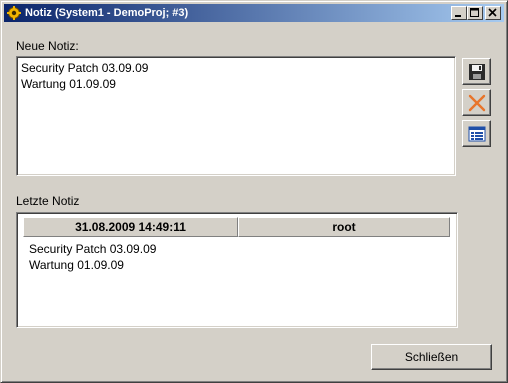  What do you see at coordinates (92, 257) in the screenshot?
I see `last-note-body: Security Patch 03.09.09 Wartung 01.09.09` at bounding box center [92, 257].